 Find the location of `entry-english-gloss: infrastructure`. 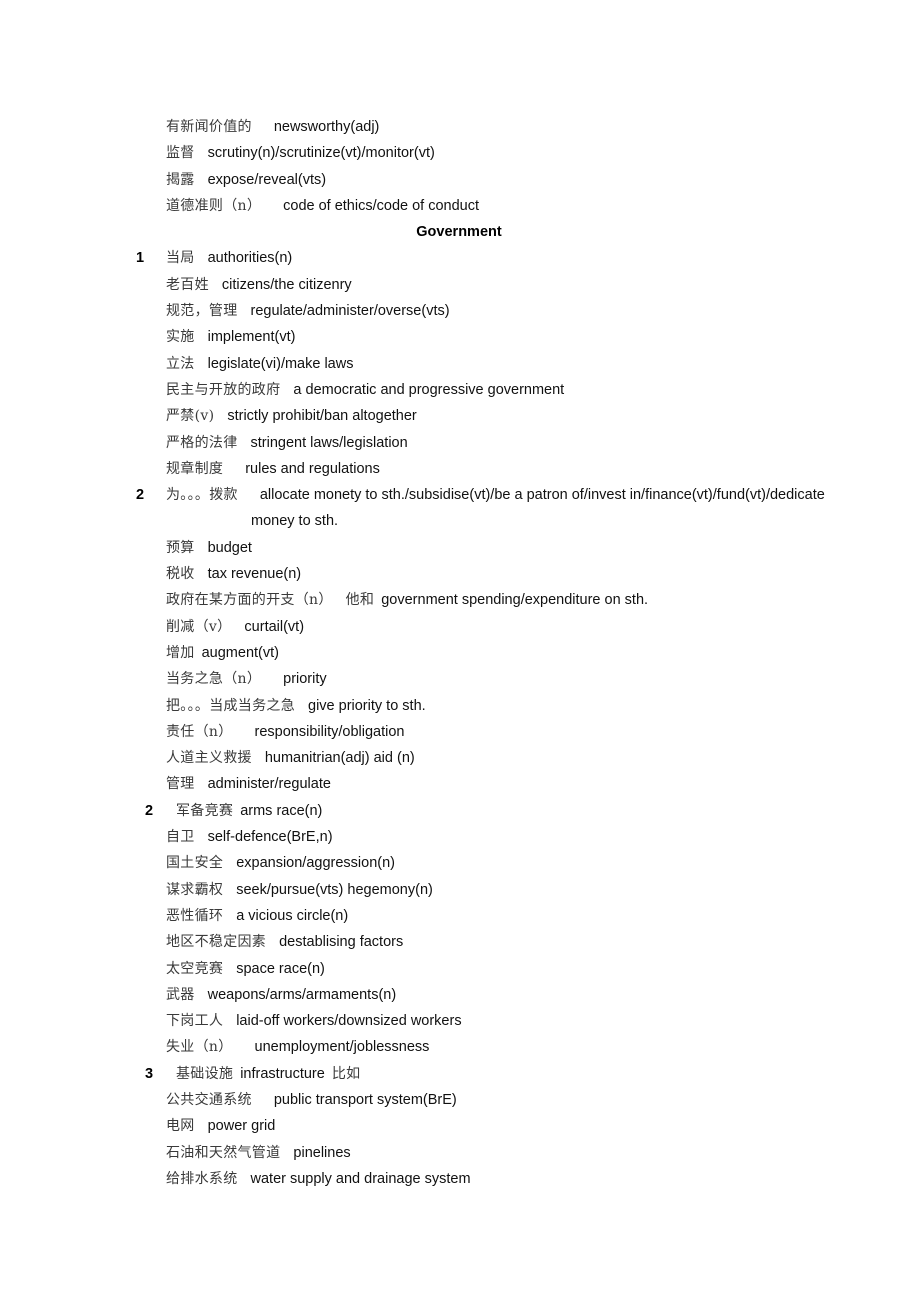

entry-english-gloss: infrastructure is located at coordinates (282, 1073).